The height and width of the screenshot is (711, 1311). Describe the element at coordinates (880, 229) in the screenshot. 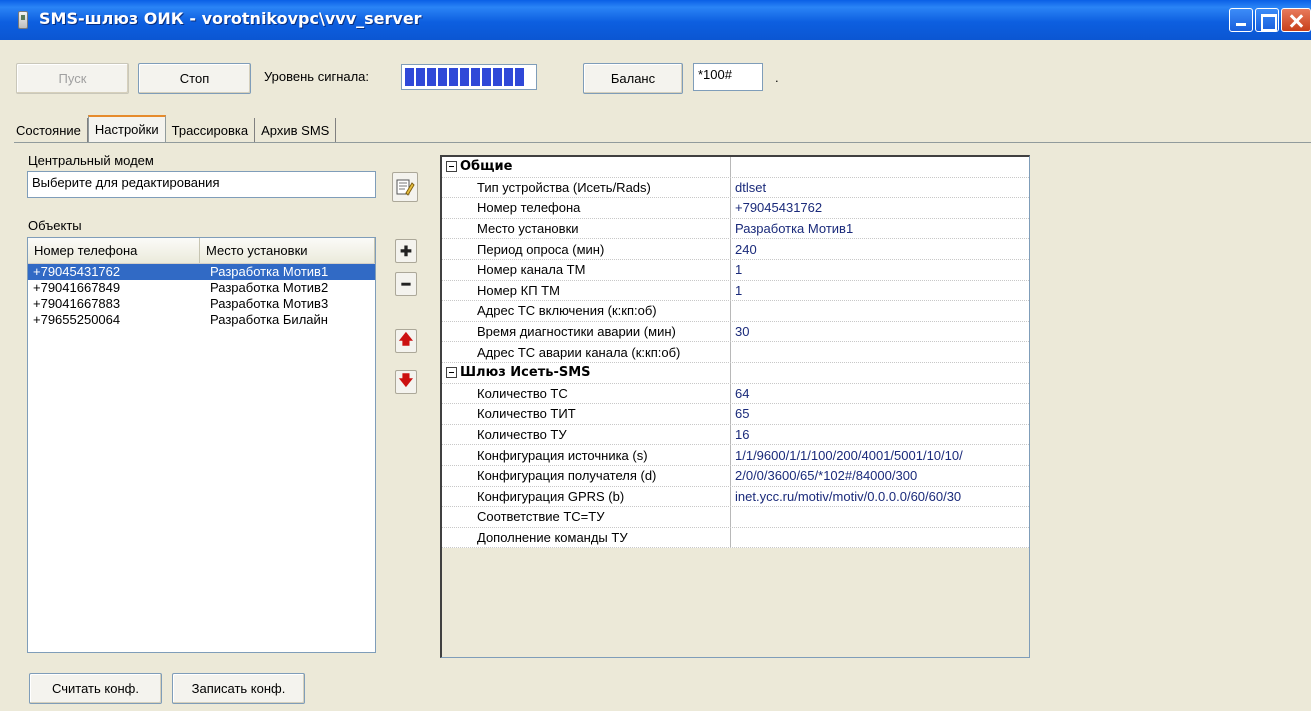

I see `property-value: Разработка Мотив1` at that location.